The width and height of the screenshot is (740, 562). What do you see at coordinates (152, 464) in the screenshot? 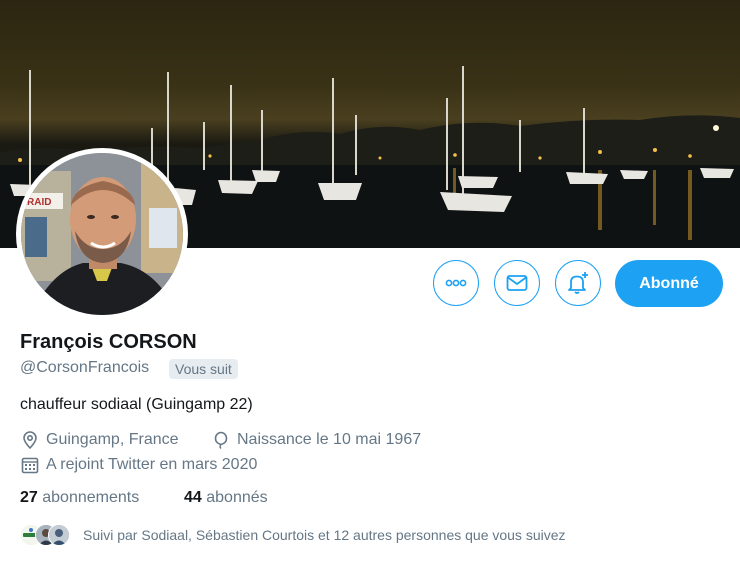
I see `profile-joined: A rejoint Twitter en mars 2020` at bounding box center [152, 464].